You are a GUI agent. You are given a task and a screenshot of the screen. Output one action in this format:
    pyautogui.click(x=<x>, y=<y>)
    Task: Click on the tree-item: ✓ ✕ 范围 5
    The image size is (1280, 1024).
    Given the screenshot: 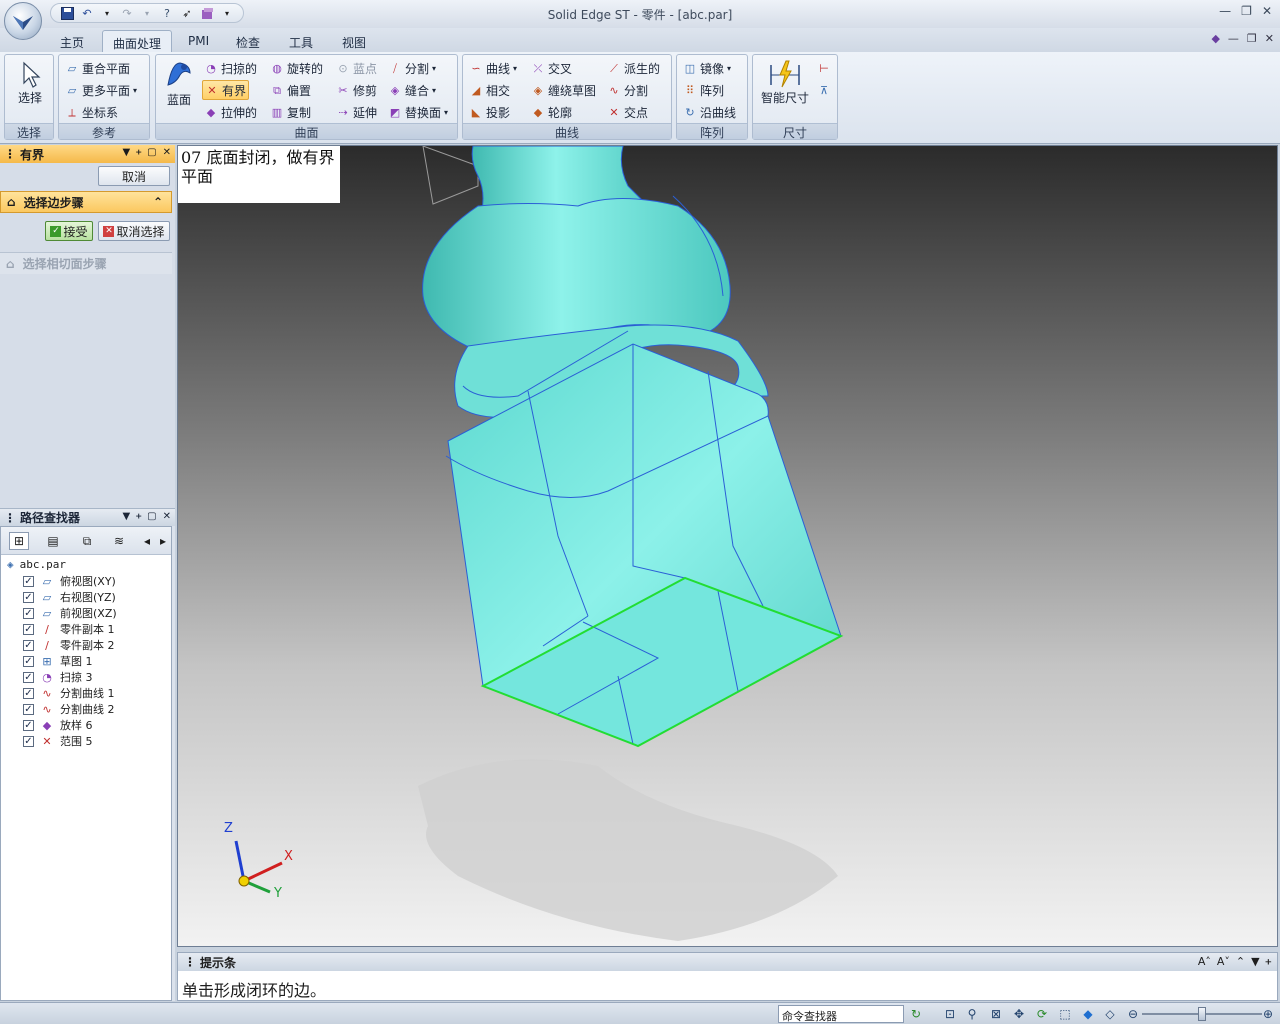 What is the action you would take?
    pyautogui.click(x=58, y=741)
    